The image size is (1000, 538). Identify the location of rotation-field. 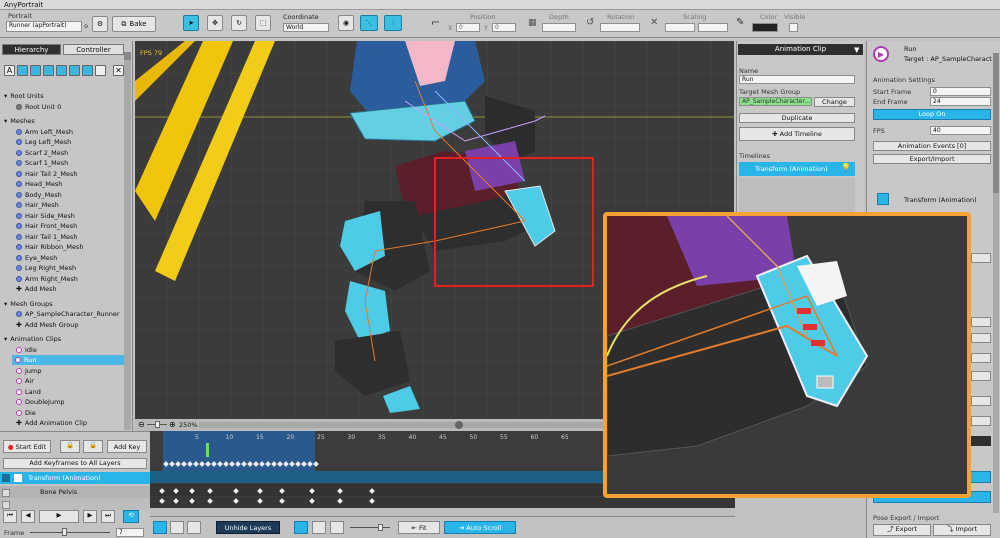
(620, 27).